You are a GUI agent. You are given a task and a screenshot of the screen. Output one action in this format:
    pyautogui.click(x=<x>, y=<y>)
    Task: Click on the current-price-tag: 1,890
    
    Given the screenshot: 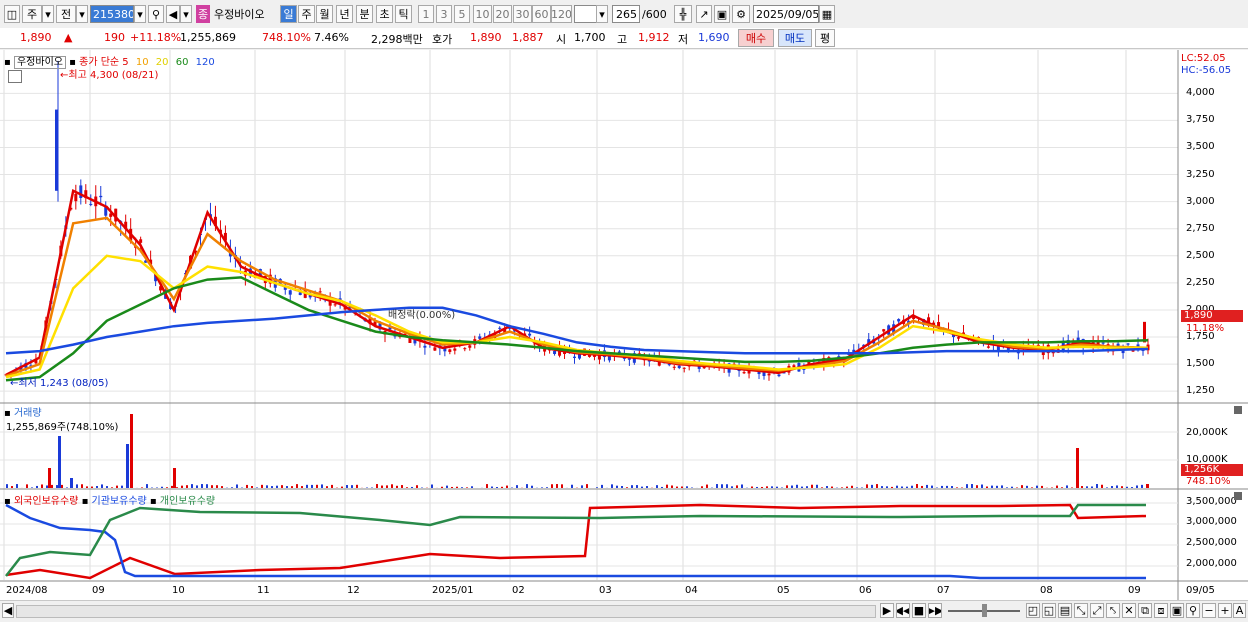 What is the action you would take?
    pyautogui.click(x=1212, y=316)
    